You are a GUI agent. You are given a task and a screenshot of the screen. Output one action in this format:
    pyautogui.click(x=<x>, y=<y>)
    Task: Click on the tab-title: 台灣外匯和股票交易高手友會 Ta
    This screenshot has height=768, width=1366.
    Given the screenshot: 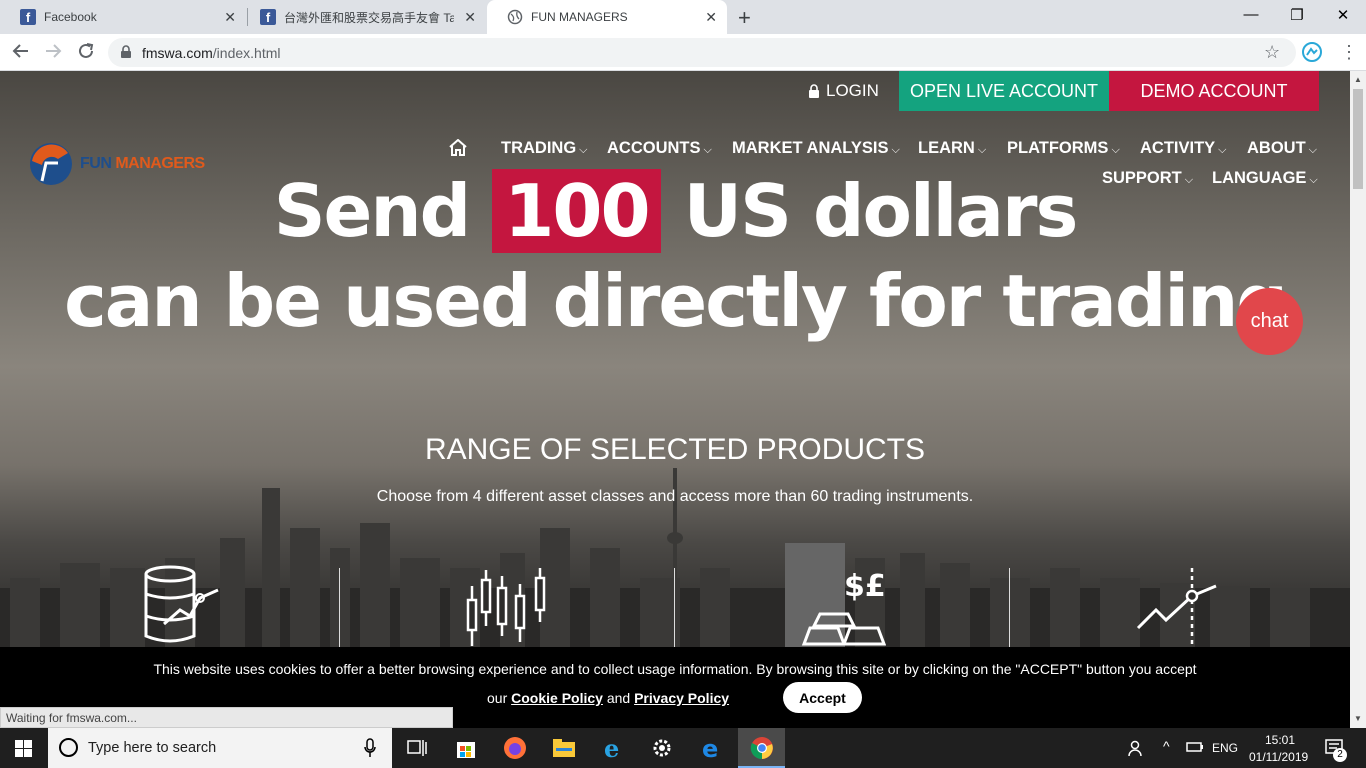 What is the action you would take?
    pyautogui.click(x=369, y=17)
    